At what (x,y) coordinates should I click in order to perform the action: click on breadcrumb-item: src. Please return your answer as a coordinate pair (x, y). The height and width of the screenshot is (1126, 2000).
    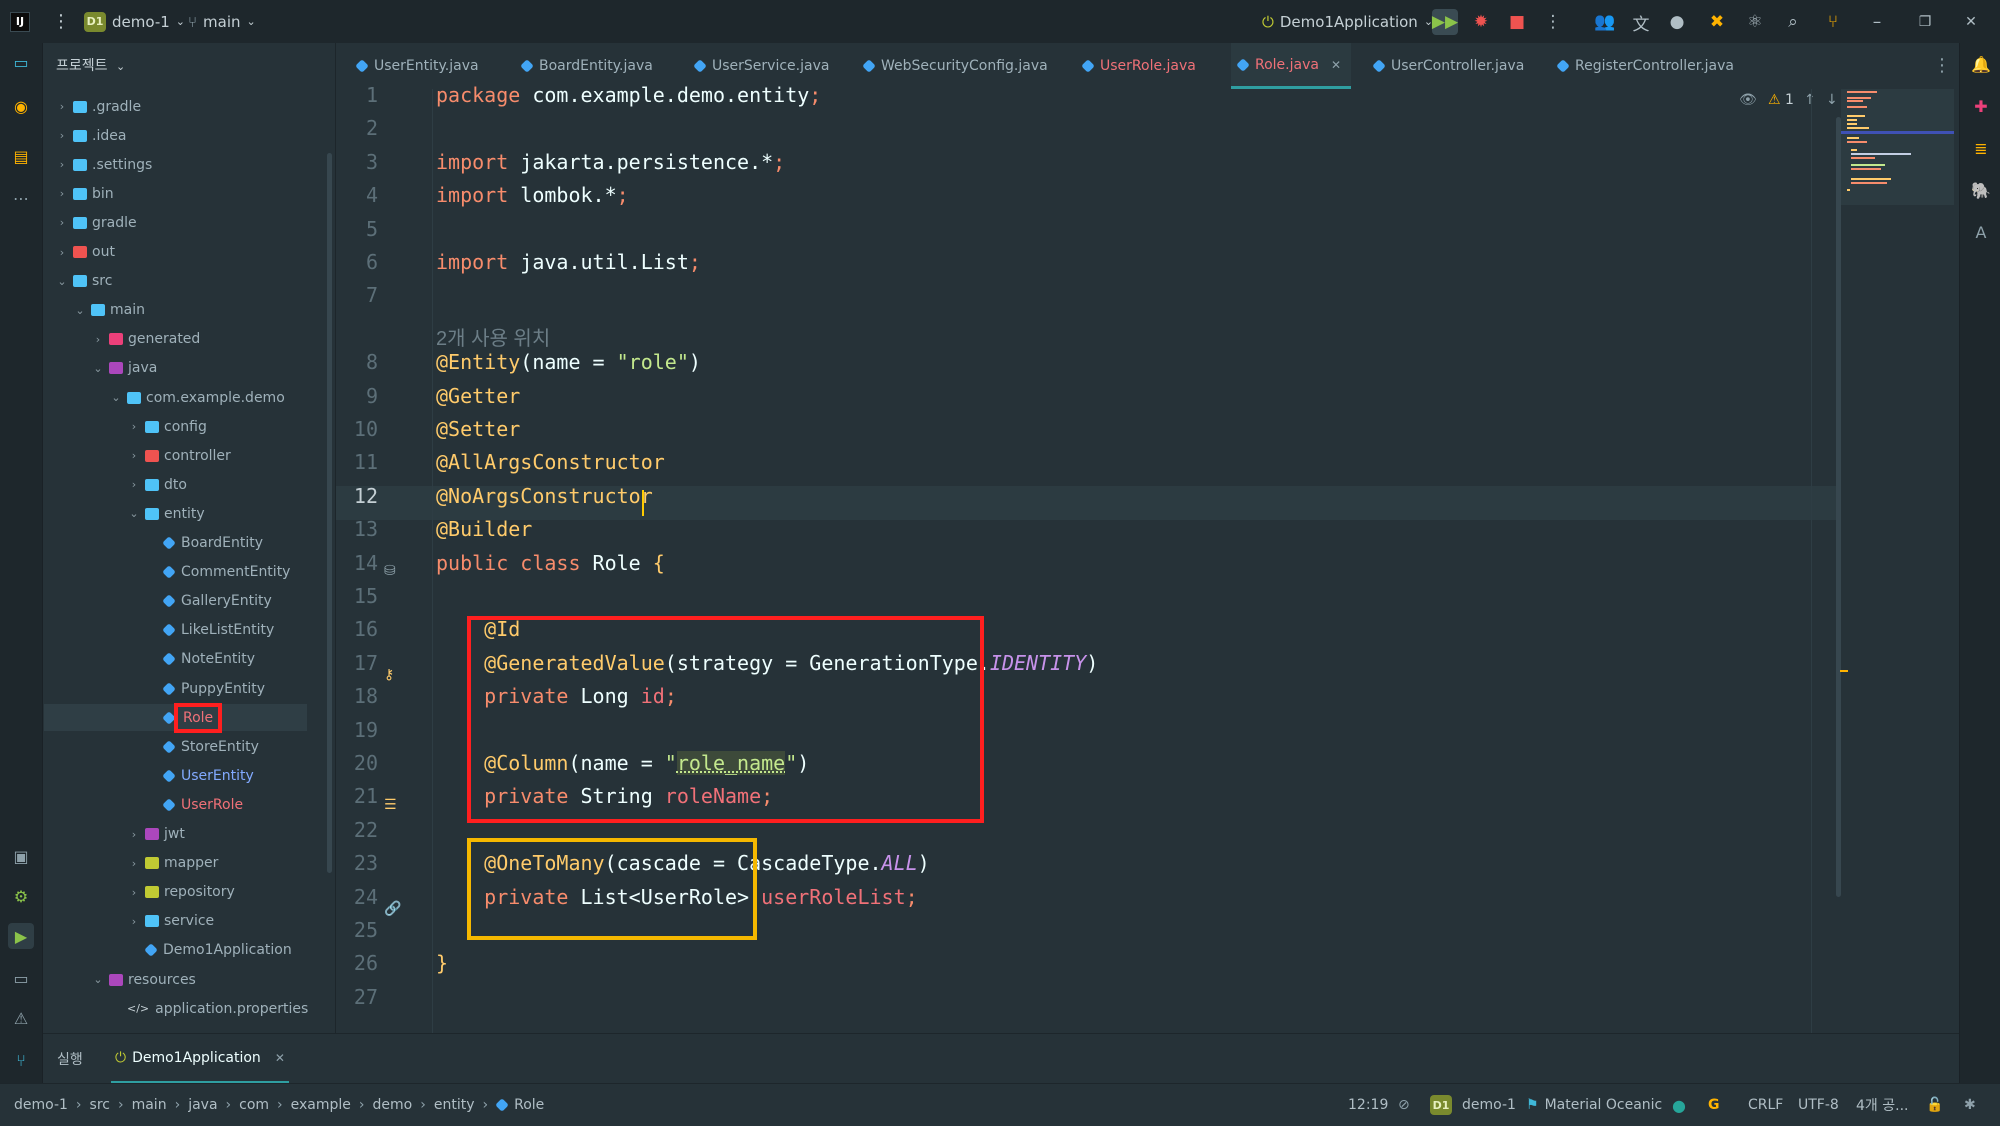
    Looking at the image, I should click on (100, 1105).